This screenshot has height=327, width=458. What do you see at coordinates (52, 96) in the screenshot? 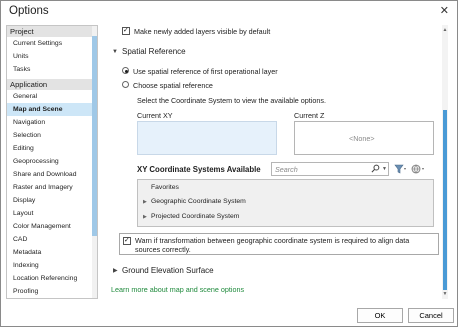
I see `sidebar-item-general: General` at bounding box center [52, 96].